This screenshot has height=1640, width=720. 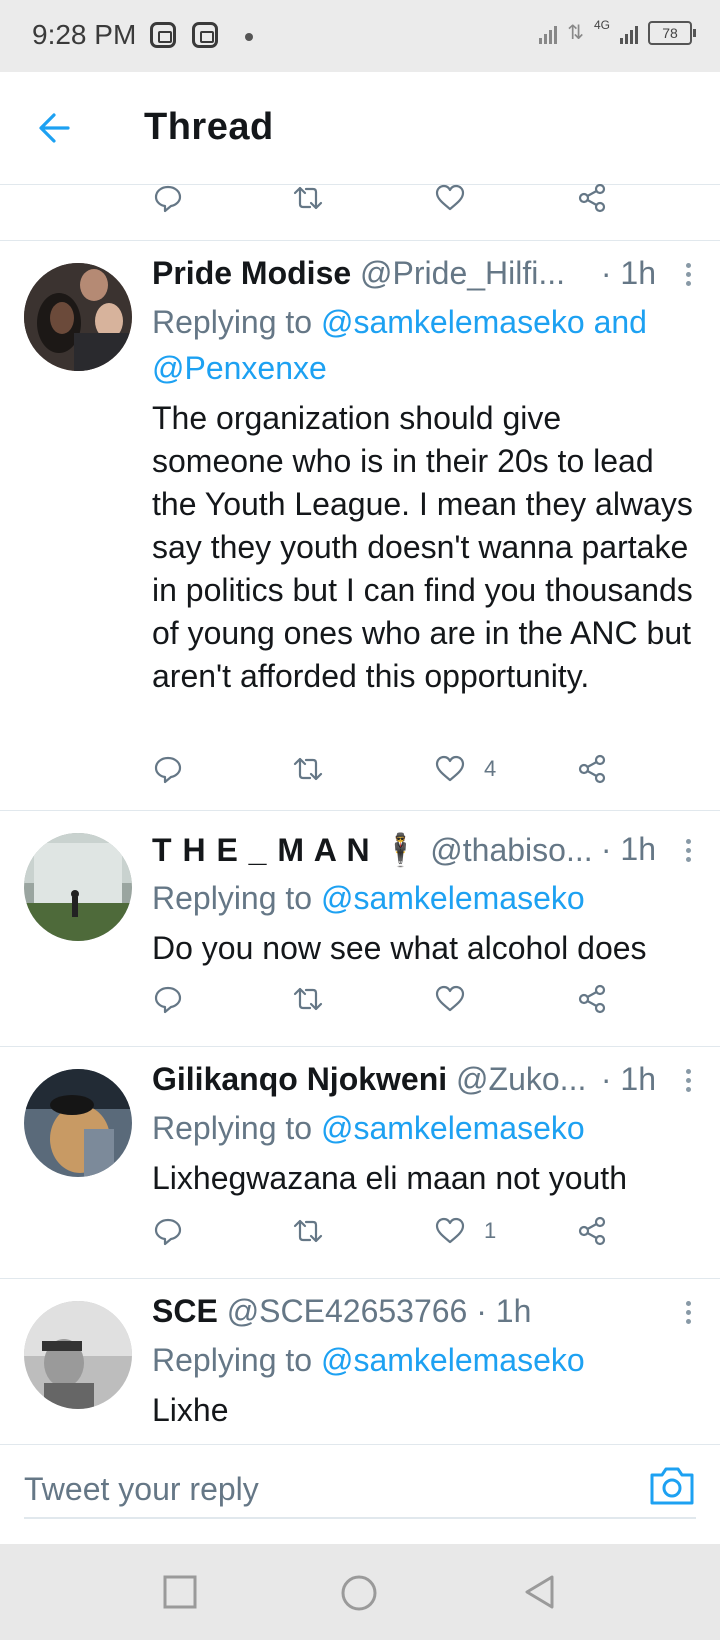 What do you see at coordinates (425, 853) in the screenshot?
I see `tweet-meta: T H E _ M A N 🕴 @thabiso... · 1h` at bounding box center [425, 853].